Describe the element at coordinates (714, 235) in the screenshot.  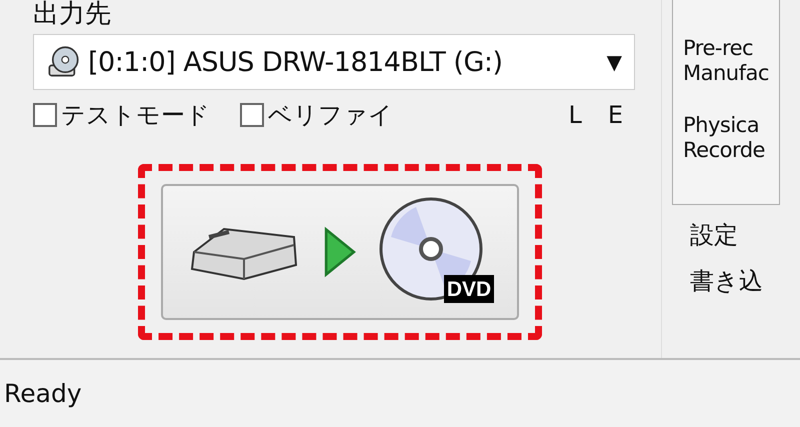
I see `setting-label: 設定` at that location.